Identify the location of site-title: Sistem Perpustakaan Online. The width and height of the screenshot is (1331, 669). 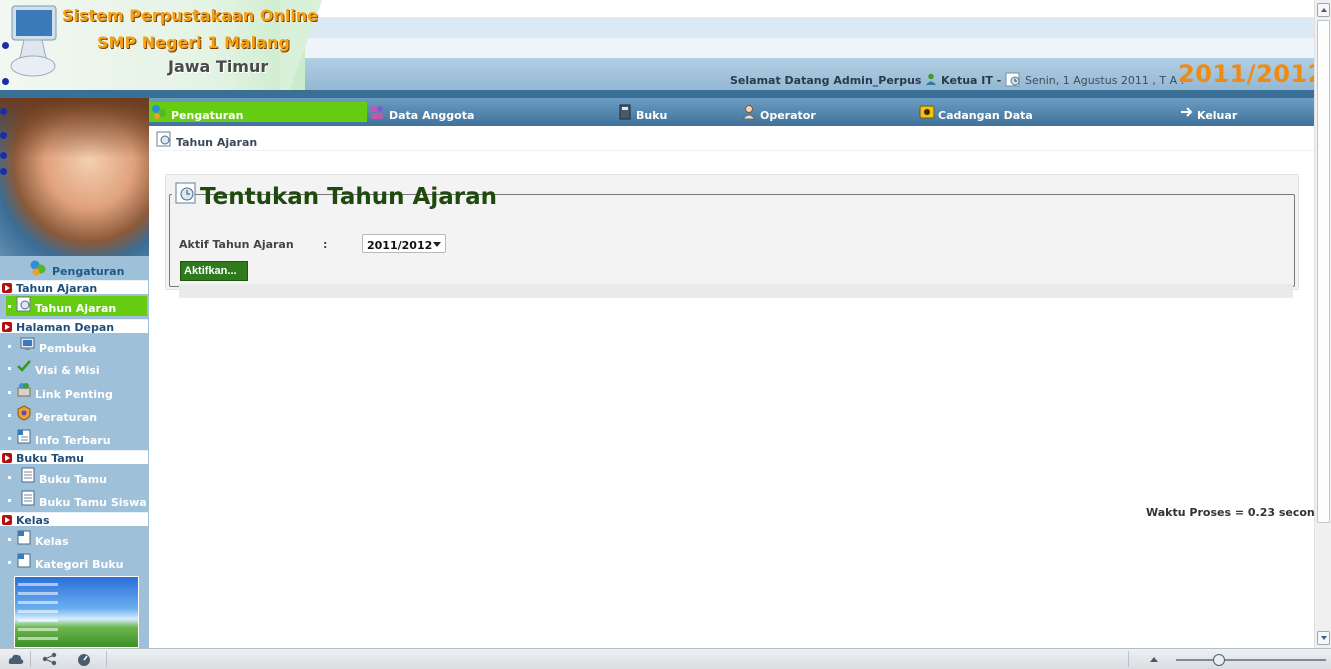
(190, 15).